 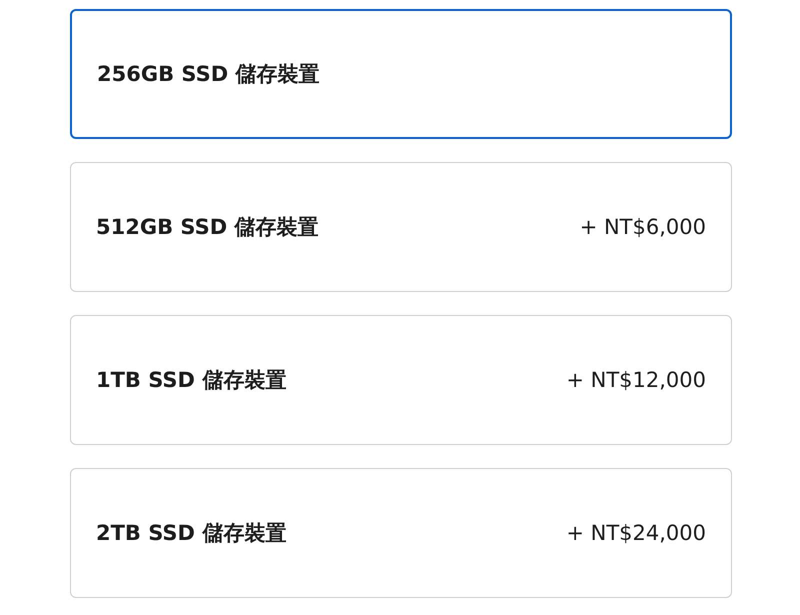 I want to click on option-name: 256GB SSD 儲存裝置, so click(x=208, y=74).